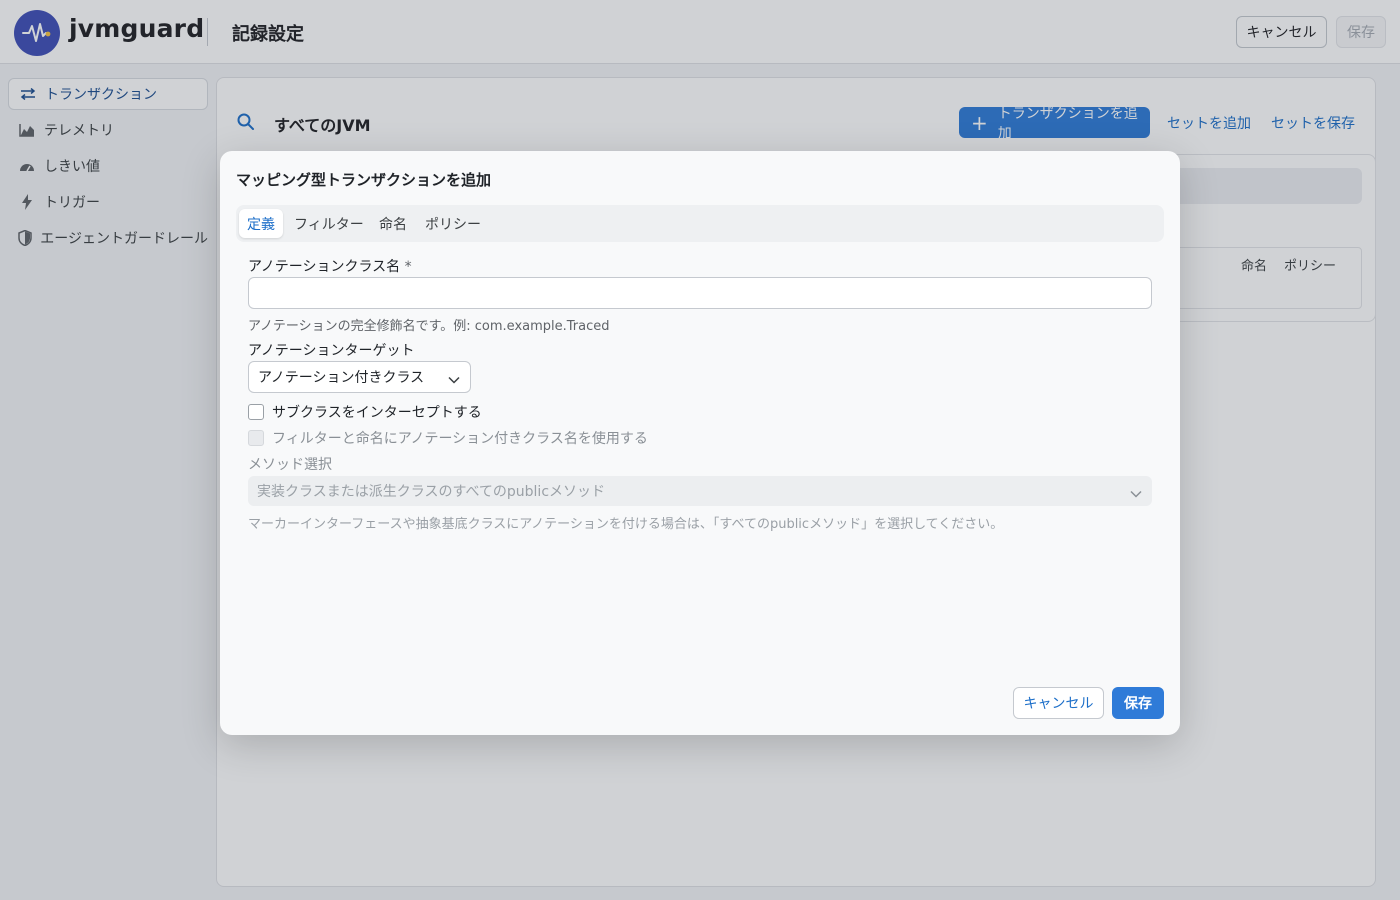 The height and width of the screenshot is (900, 1400). I want to click on annotation-class-input, so click(700, 293).